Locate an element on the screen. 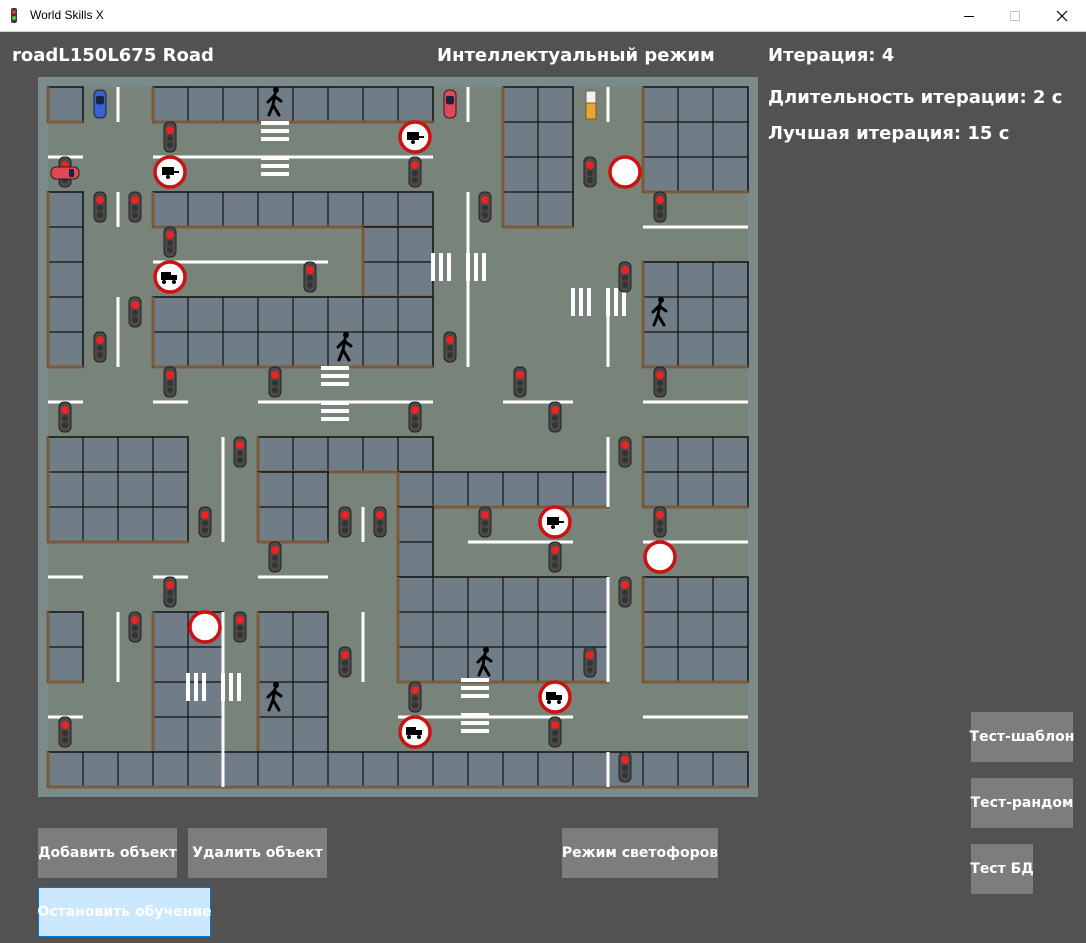  mode-label: Интеллектуальный режим is located at coordinates (576, 55).